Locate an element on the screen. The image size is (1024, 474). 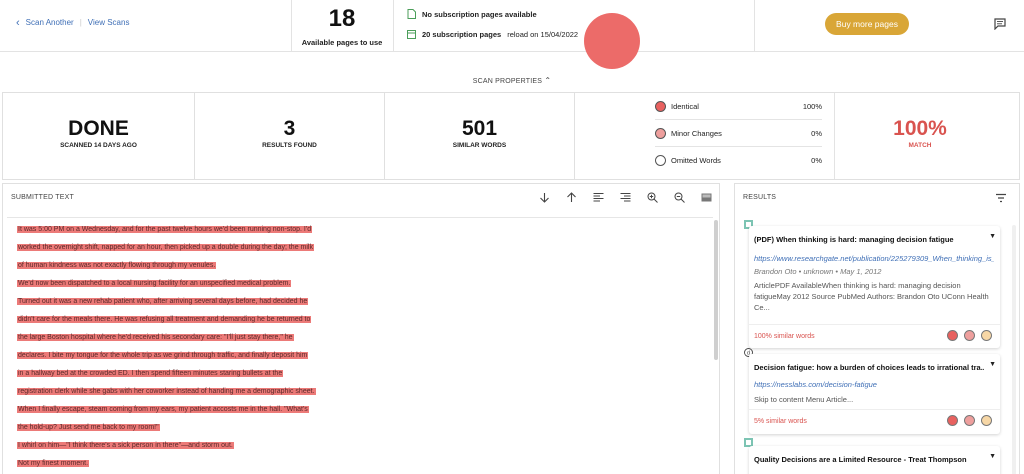
submitted-text-title: SUBMITTED TEXT is located at coordinates (42, 197).